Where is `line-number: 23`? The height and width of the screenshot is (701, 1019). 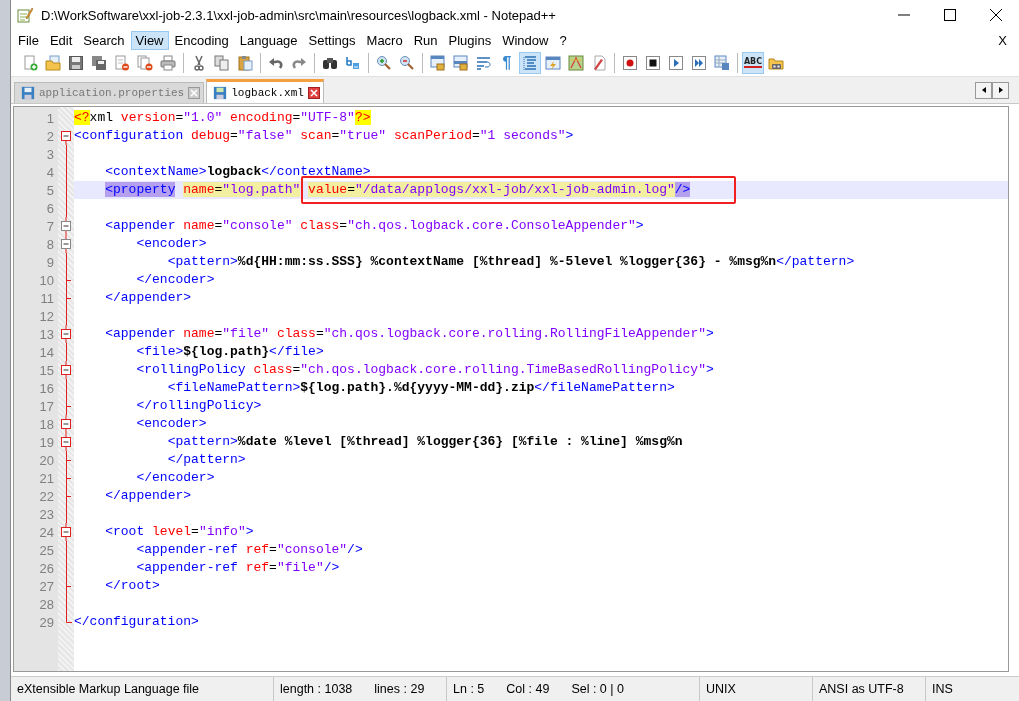 line-number: 23 is located at coordinates (46, 514).